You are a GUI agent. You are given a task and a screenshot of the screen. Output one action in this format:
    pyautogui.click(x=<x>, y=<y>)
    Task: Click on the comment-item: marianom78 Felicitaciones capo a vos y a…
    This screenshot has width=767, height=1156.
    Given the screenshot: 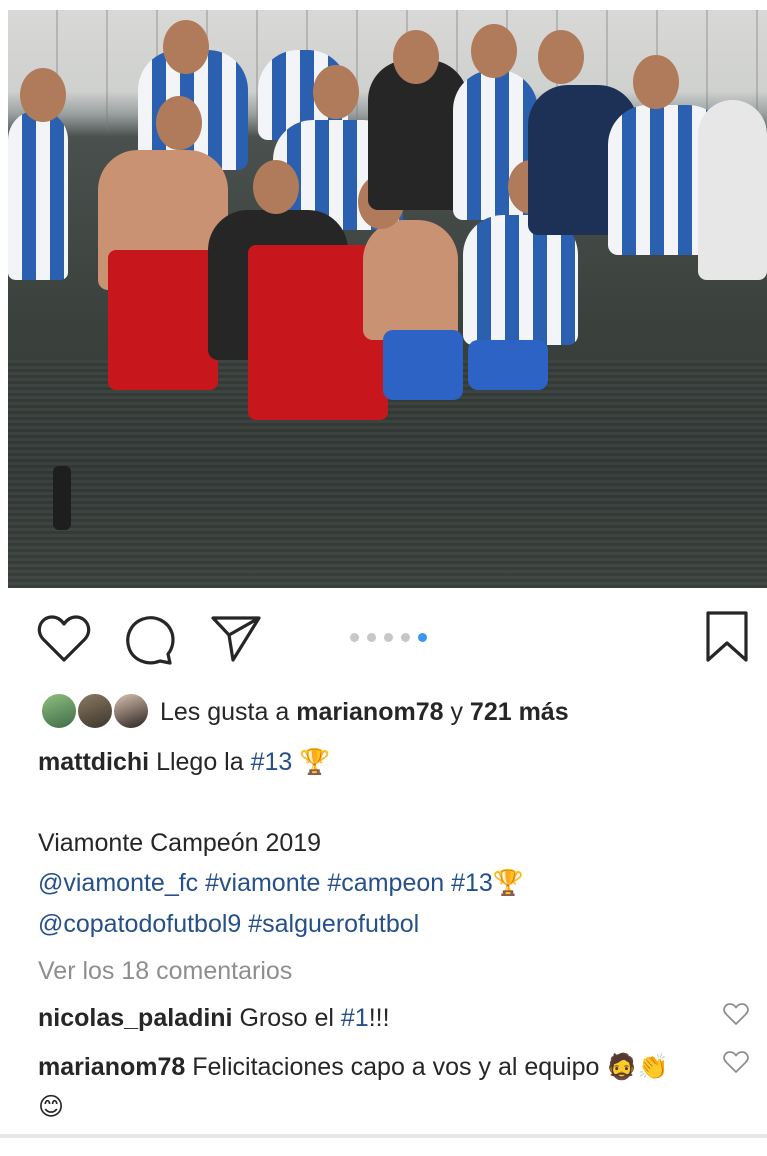 What is the action you would take?
    pyautogui.click(x=358, y=1087)
    